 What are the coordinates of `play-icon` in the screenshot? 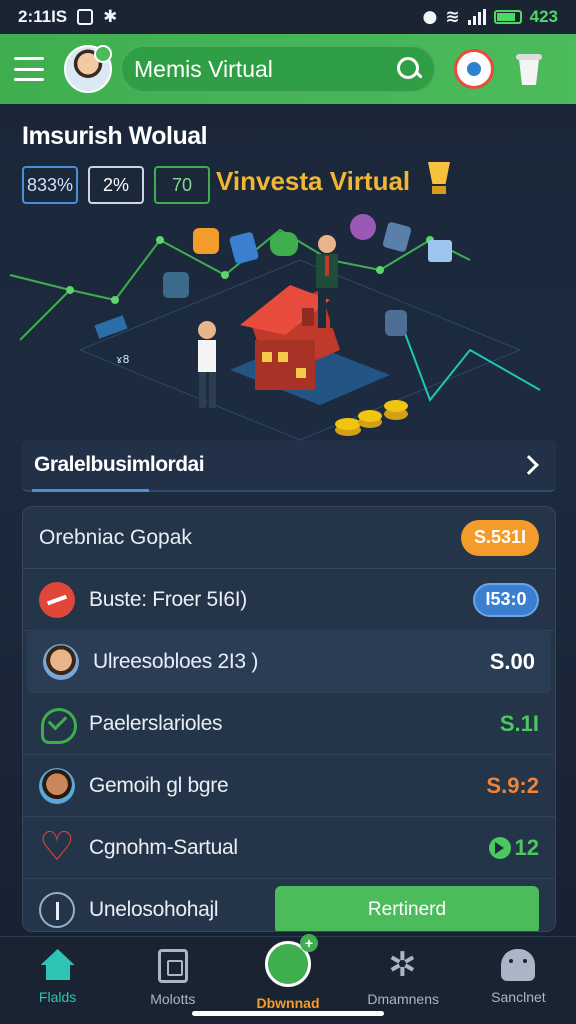 It's located at (499, 847).